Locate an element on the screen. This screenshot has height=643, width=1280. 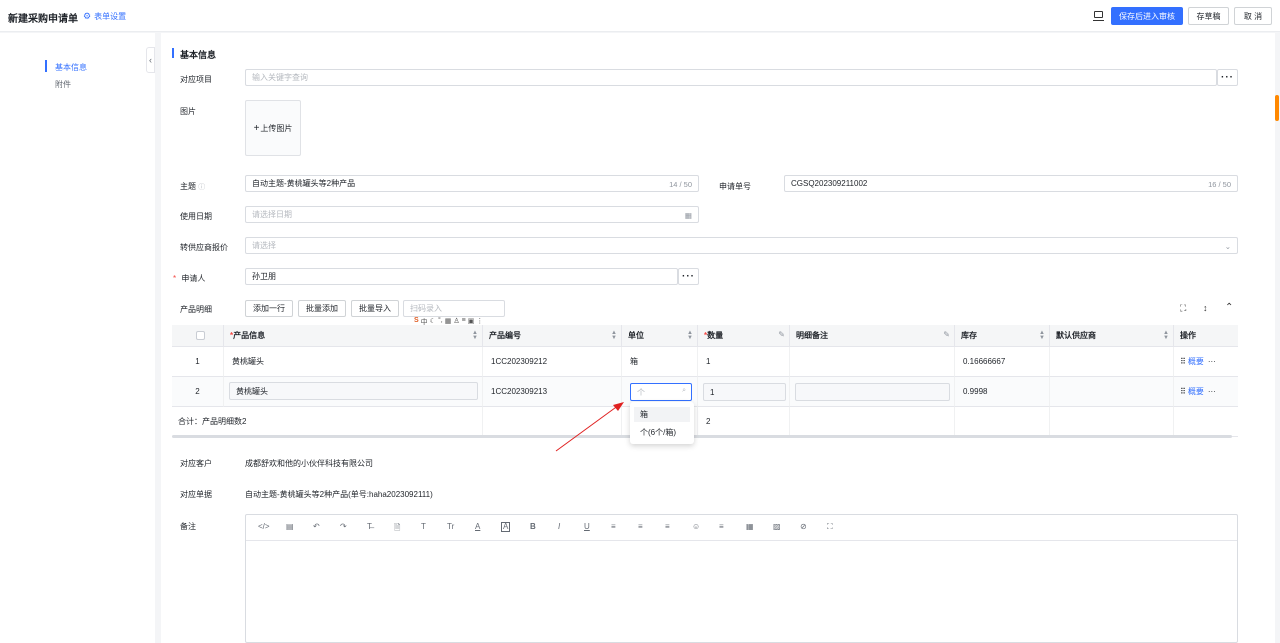
customer-label: 对应客户 is located at coordinates (196, 463).